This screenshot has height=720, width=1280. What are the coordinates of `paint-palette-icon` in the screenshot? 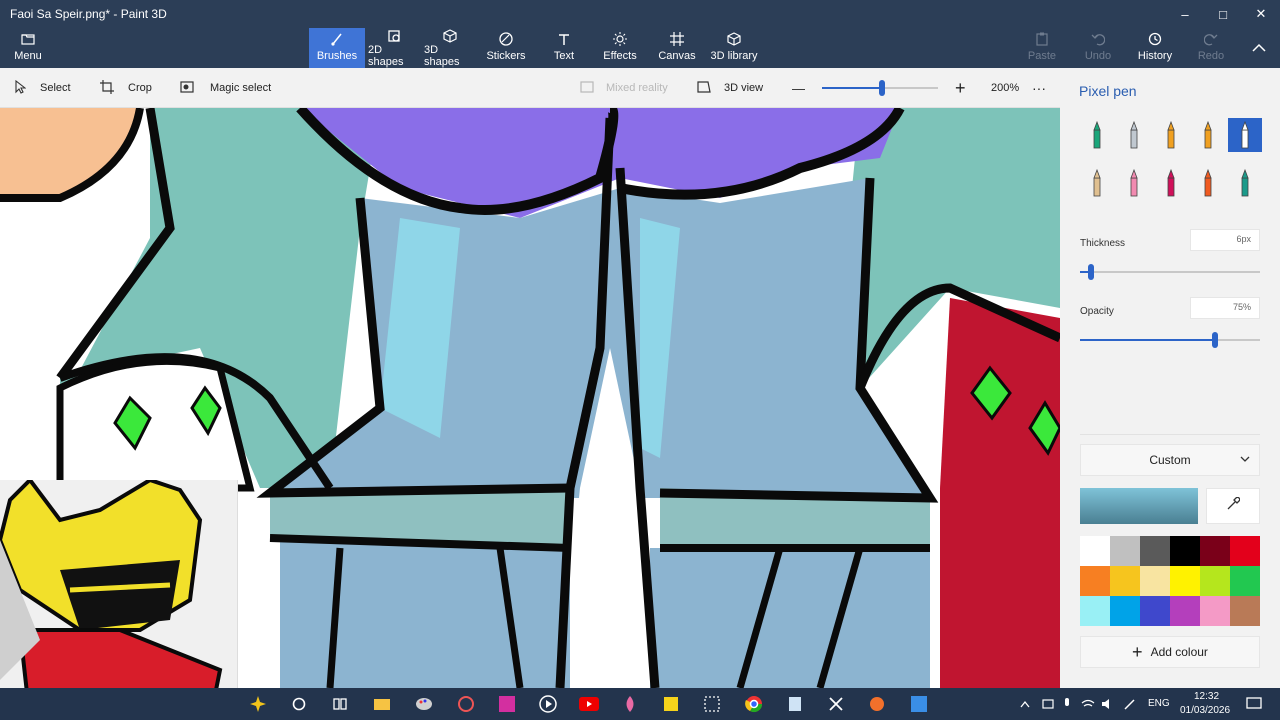 It's located at (424, 704).